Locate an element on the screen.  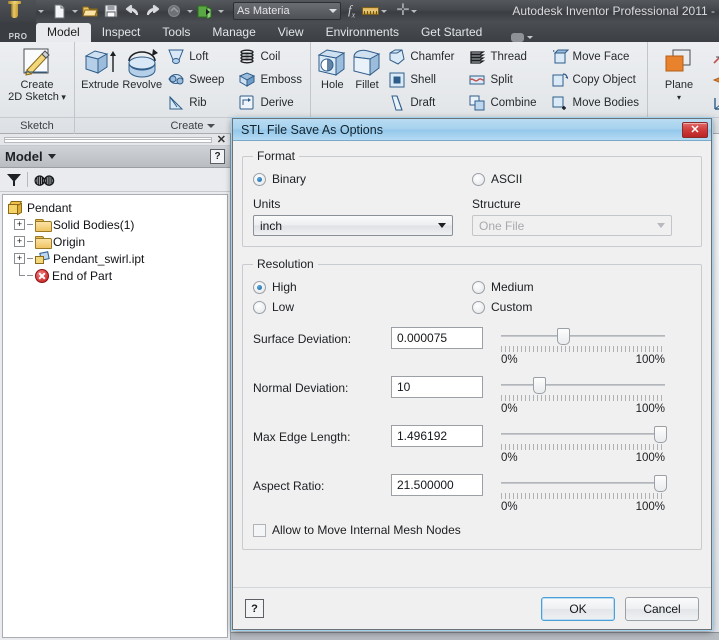
emboss-button: Emboss is located at coordinates (271, 80).